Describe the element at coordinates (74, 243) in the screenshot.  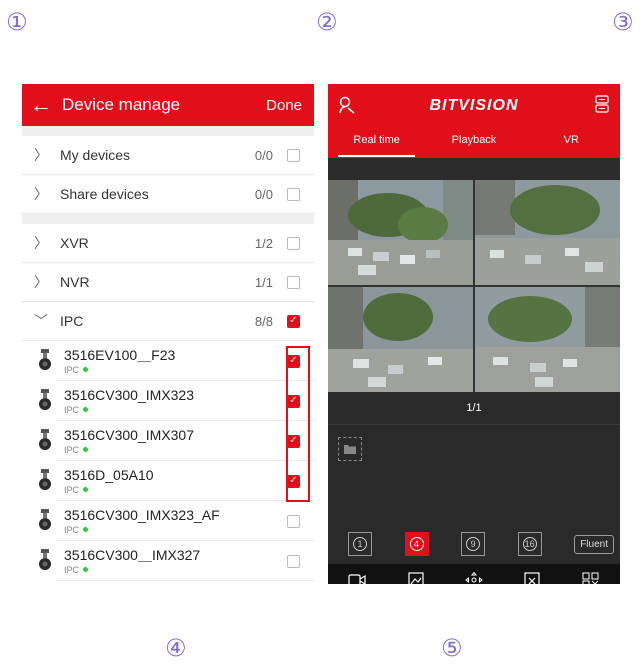
I see `group-label: XVR` at that location.